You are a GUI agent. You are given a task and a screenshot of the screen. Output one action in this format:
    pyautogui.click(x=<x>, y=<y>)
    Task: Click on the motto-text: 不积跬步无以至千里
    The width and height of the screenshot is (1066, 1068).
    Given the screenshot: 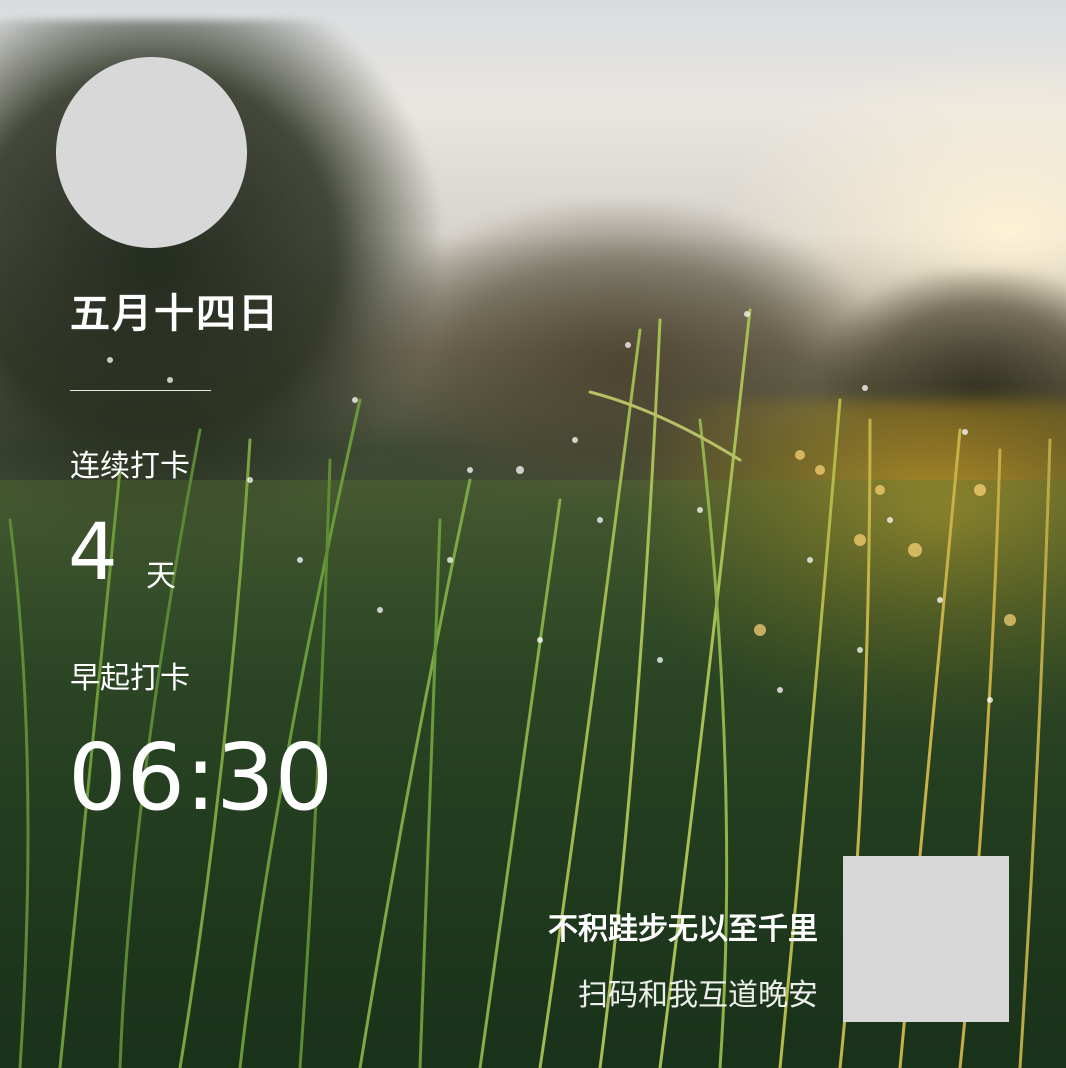 What is the action you would take?
    pyautogui.click(x=683, y=929)
    